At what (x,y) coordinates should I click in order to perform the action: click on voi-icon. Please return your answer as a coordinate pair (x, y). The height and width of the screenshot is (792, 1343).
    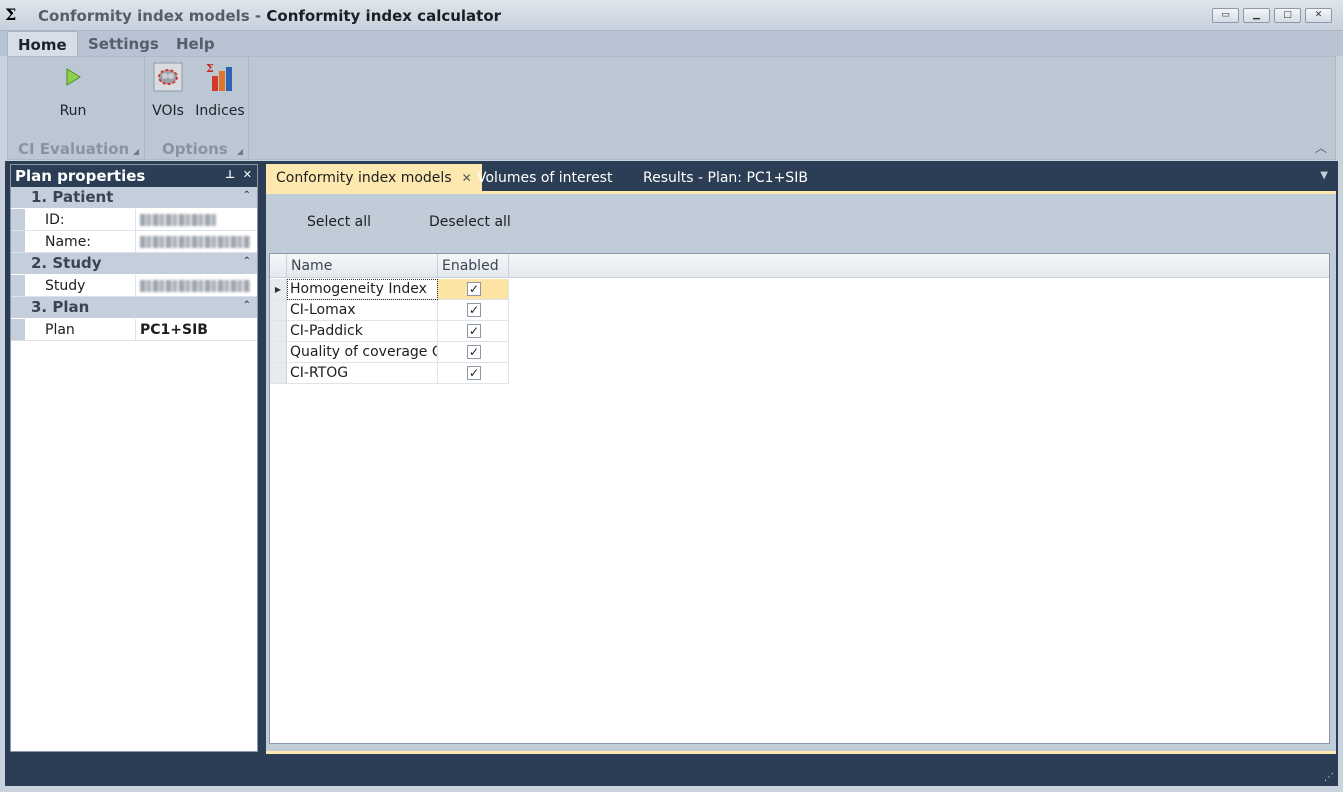
    Looking at the image, I should click on (168, 77).